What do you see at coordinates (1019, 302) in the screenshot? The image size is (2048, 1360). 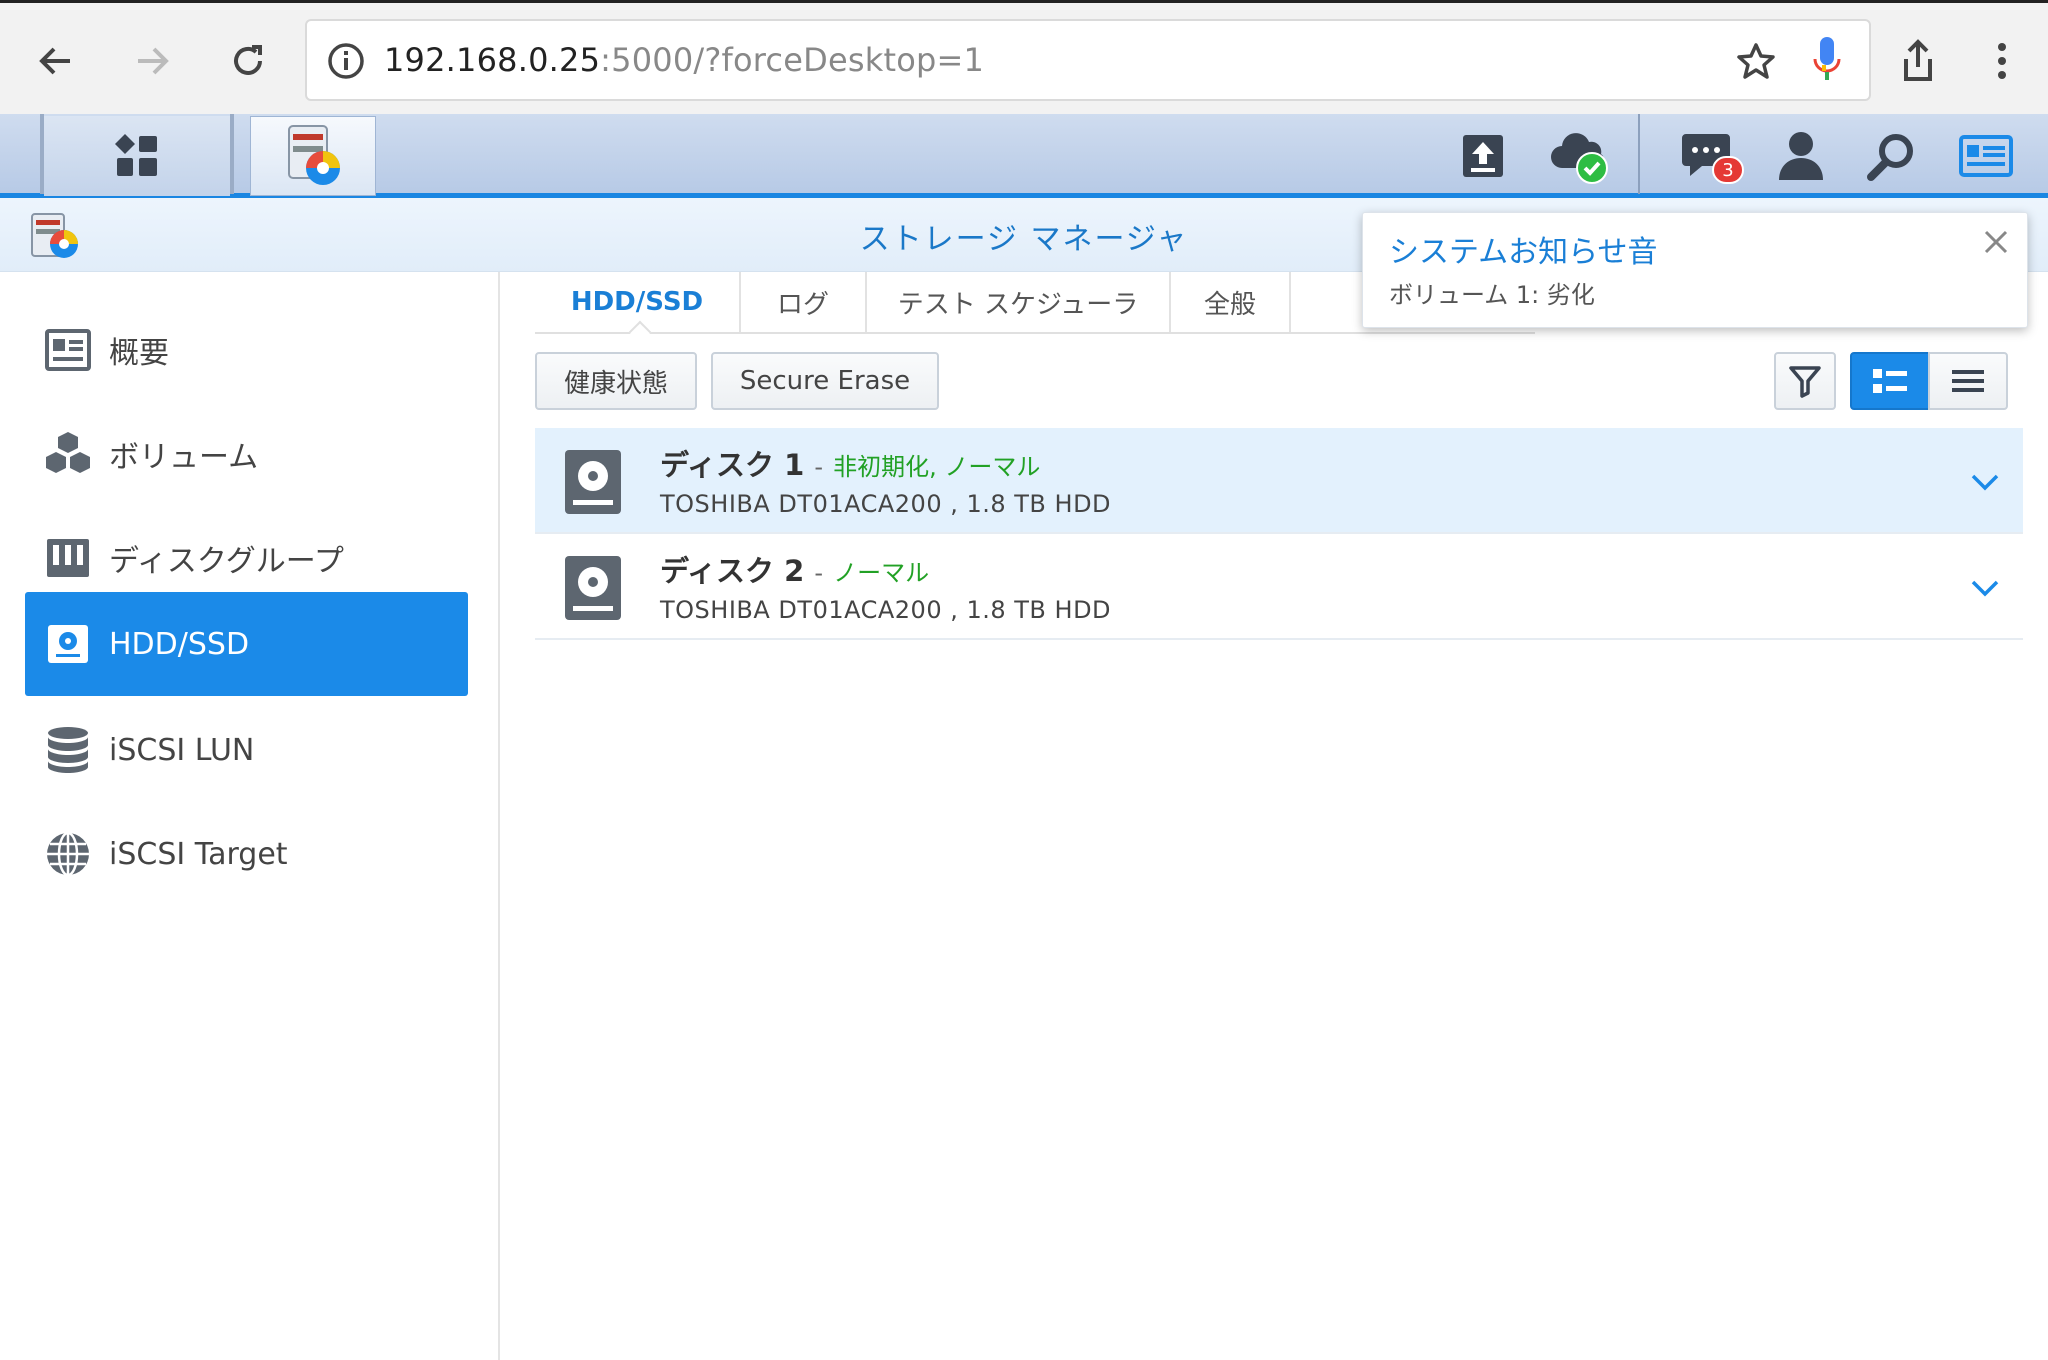 I see `tab-test-scheduler: テスト スケジューラ` at bounding box center [1019, 302].